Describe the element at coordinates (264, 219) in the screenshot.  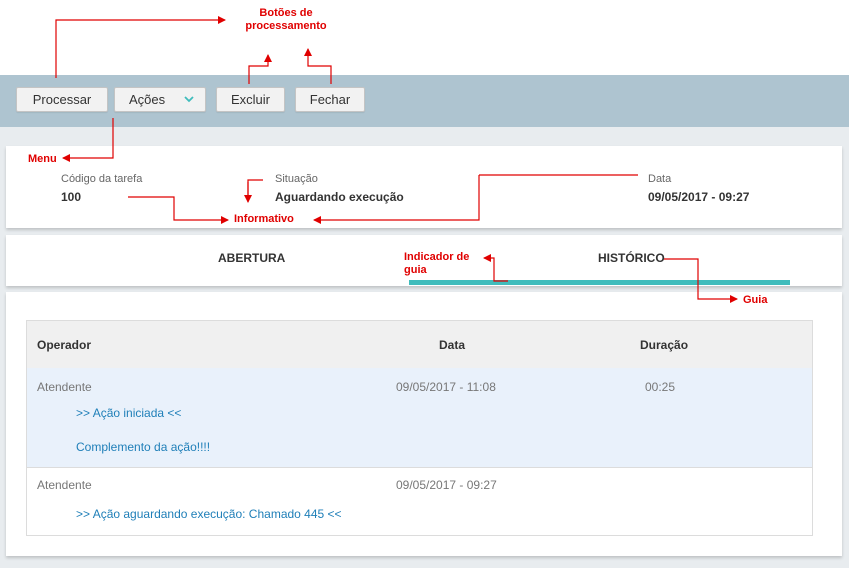
I see `annotation-informative: Informativo` at that location.